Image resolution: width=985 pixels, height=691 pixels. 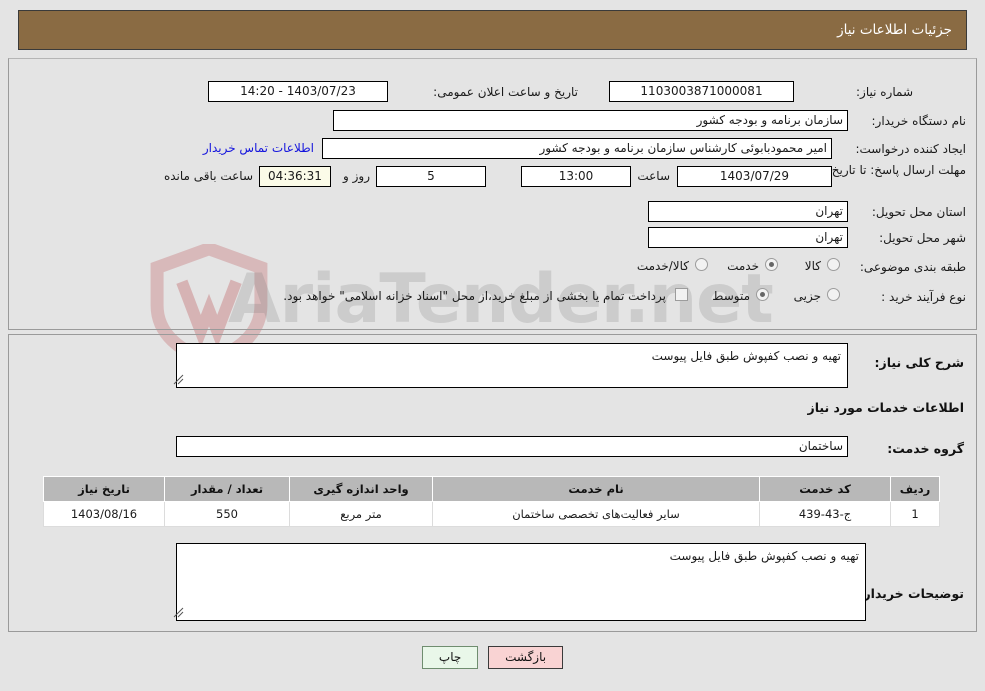 I want to click on countdown-label: ساعت باقی مانده, so click(x=208, y=176).